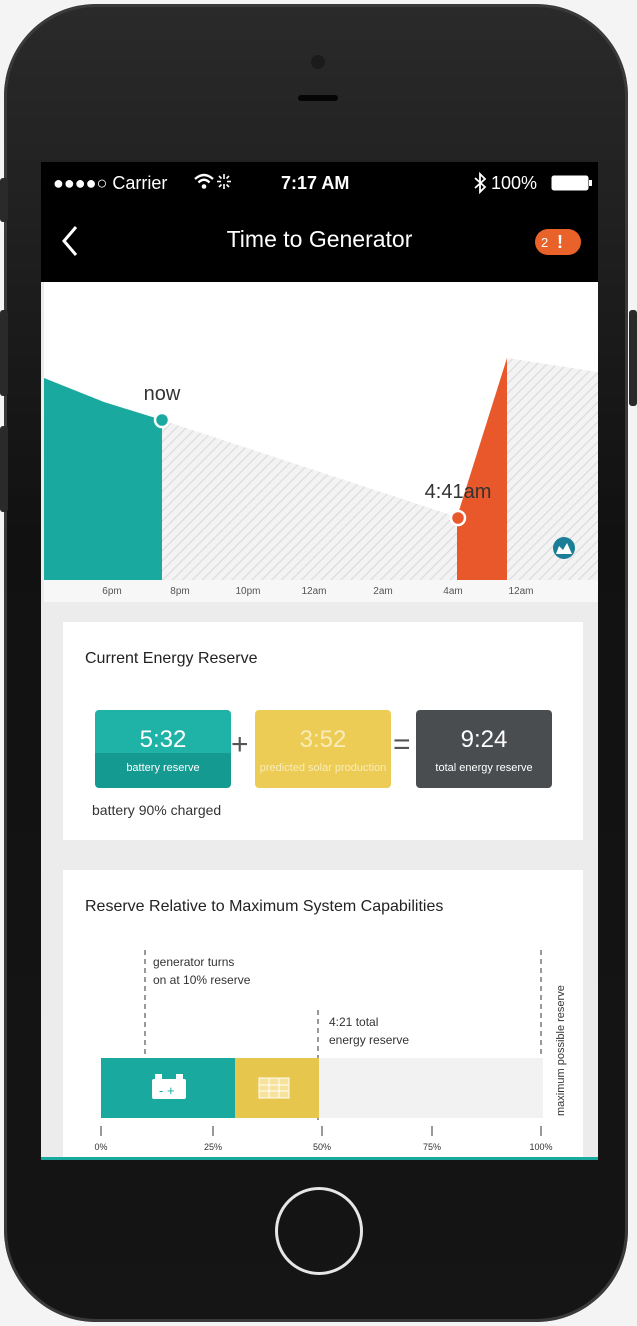  I want to click on bottom-accent-line, so click(319, 1158).